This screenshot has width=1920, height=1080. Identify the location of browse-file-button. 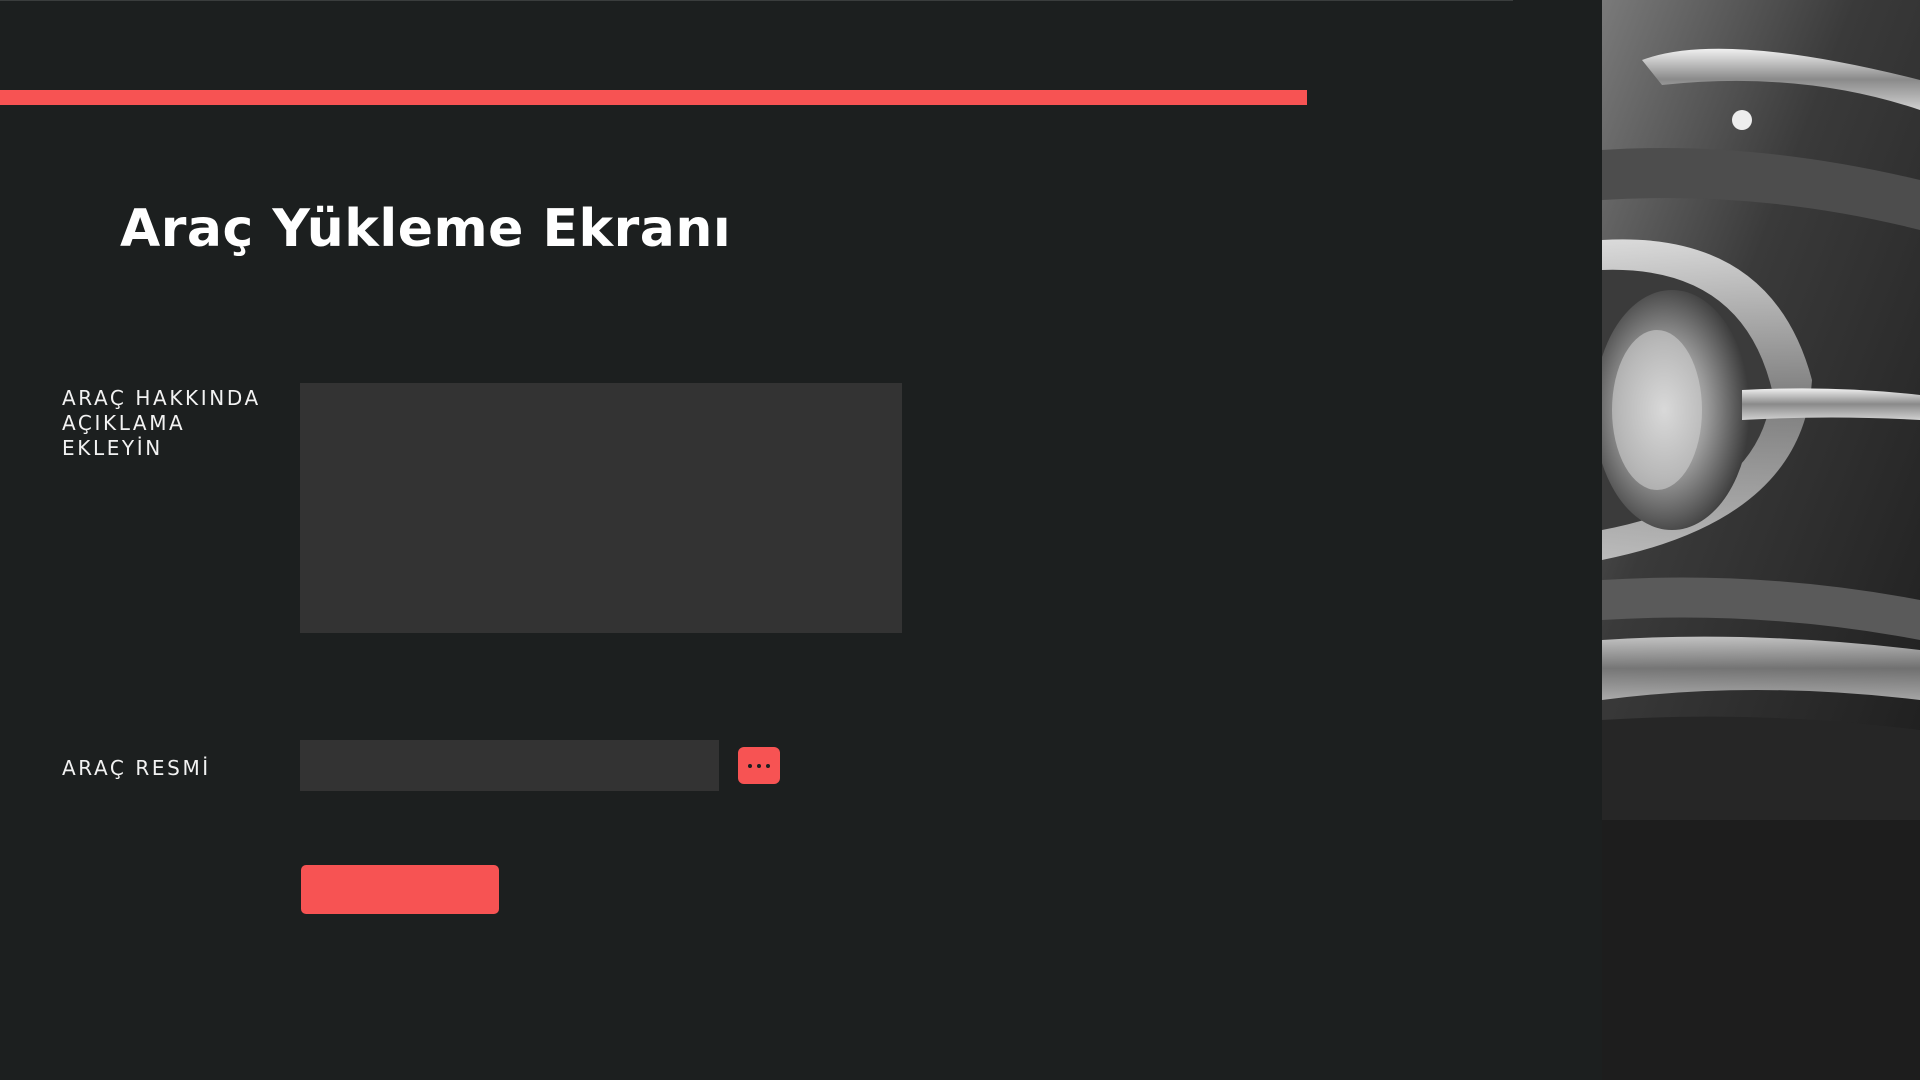
(759, 765).